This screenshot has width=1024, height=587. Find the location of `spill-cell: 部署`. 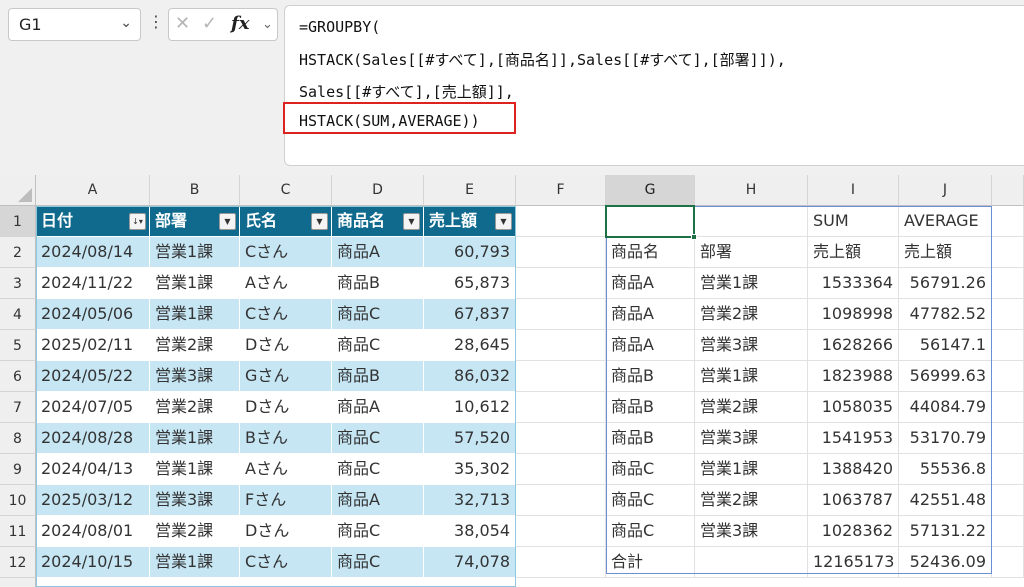

spill-cell: 部署 is located at coordinates (751, 252).